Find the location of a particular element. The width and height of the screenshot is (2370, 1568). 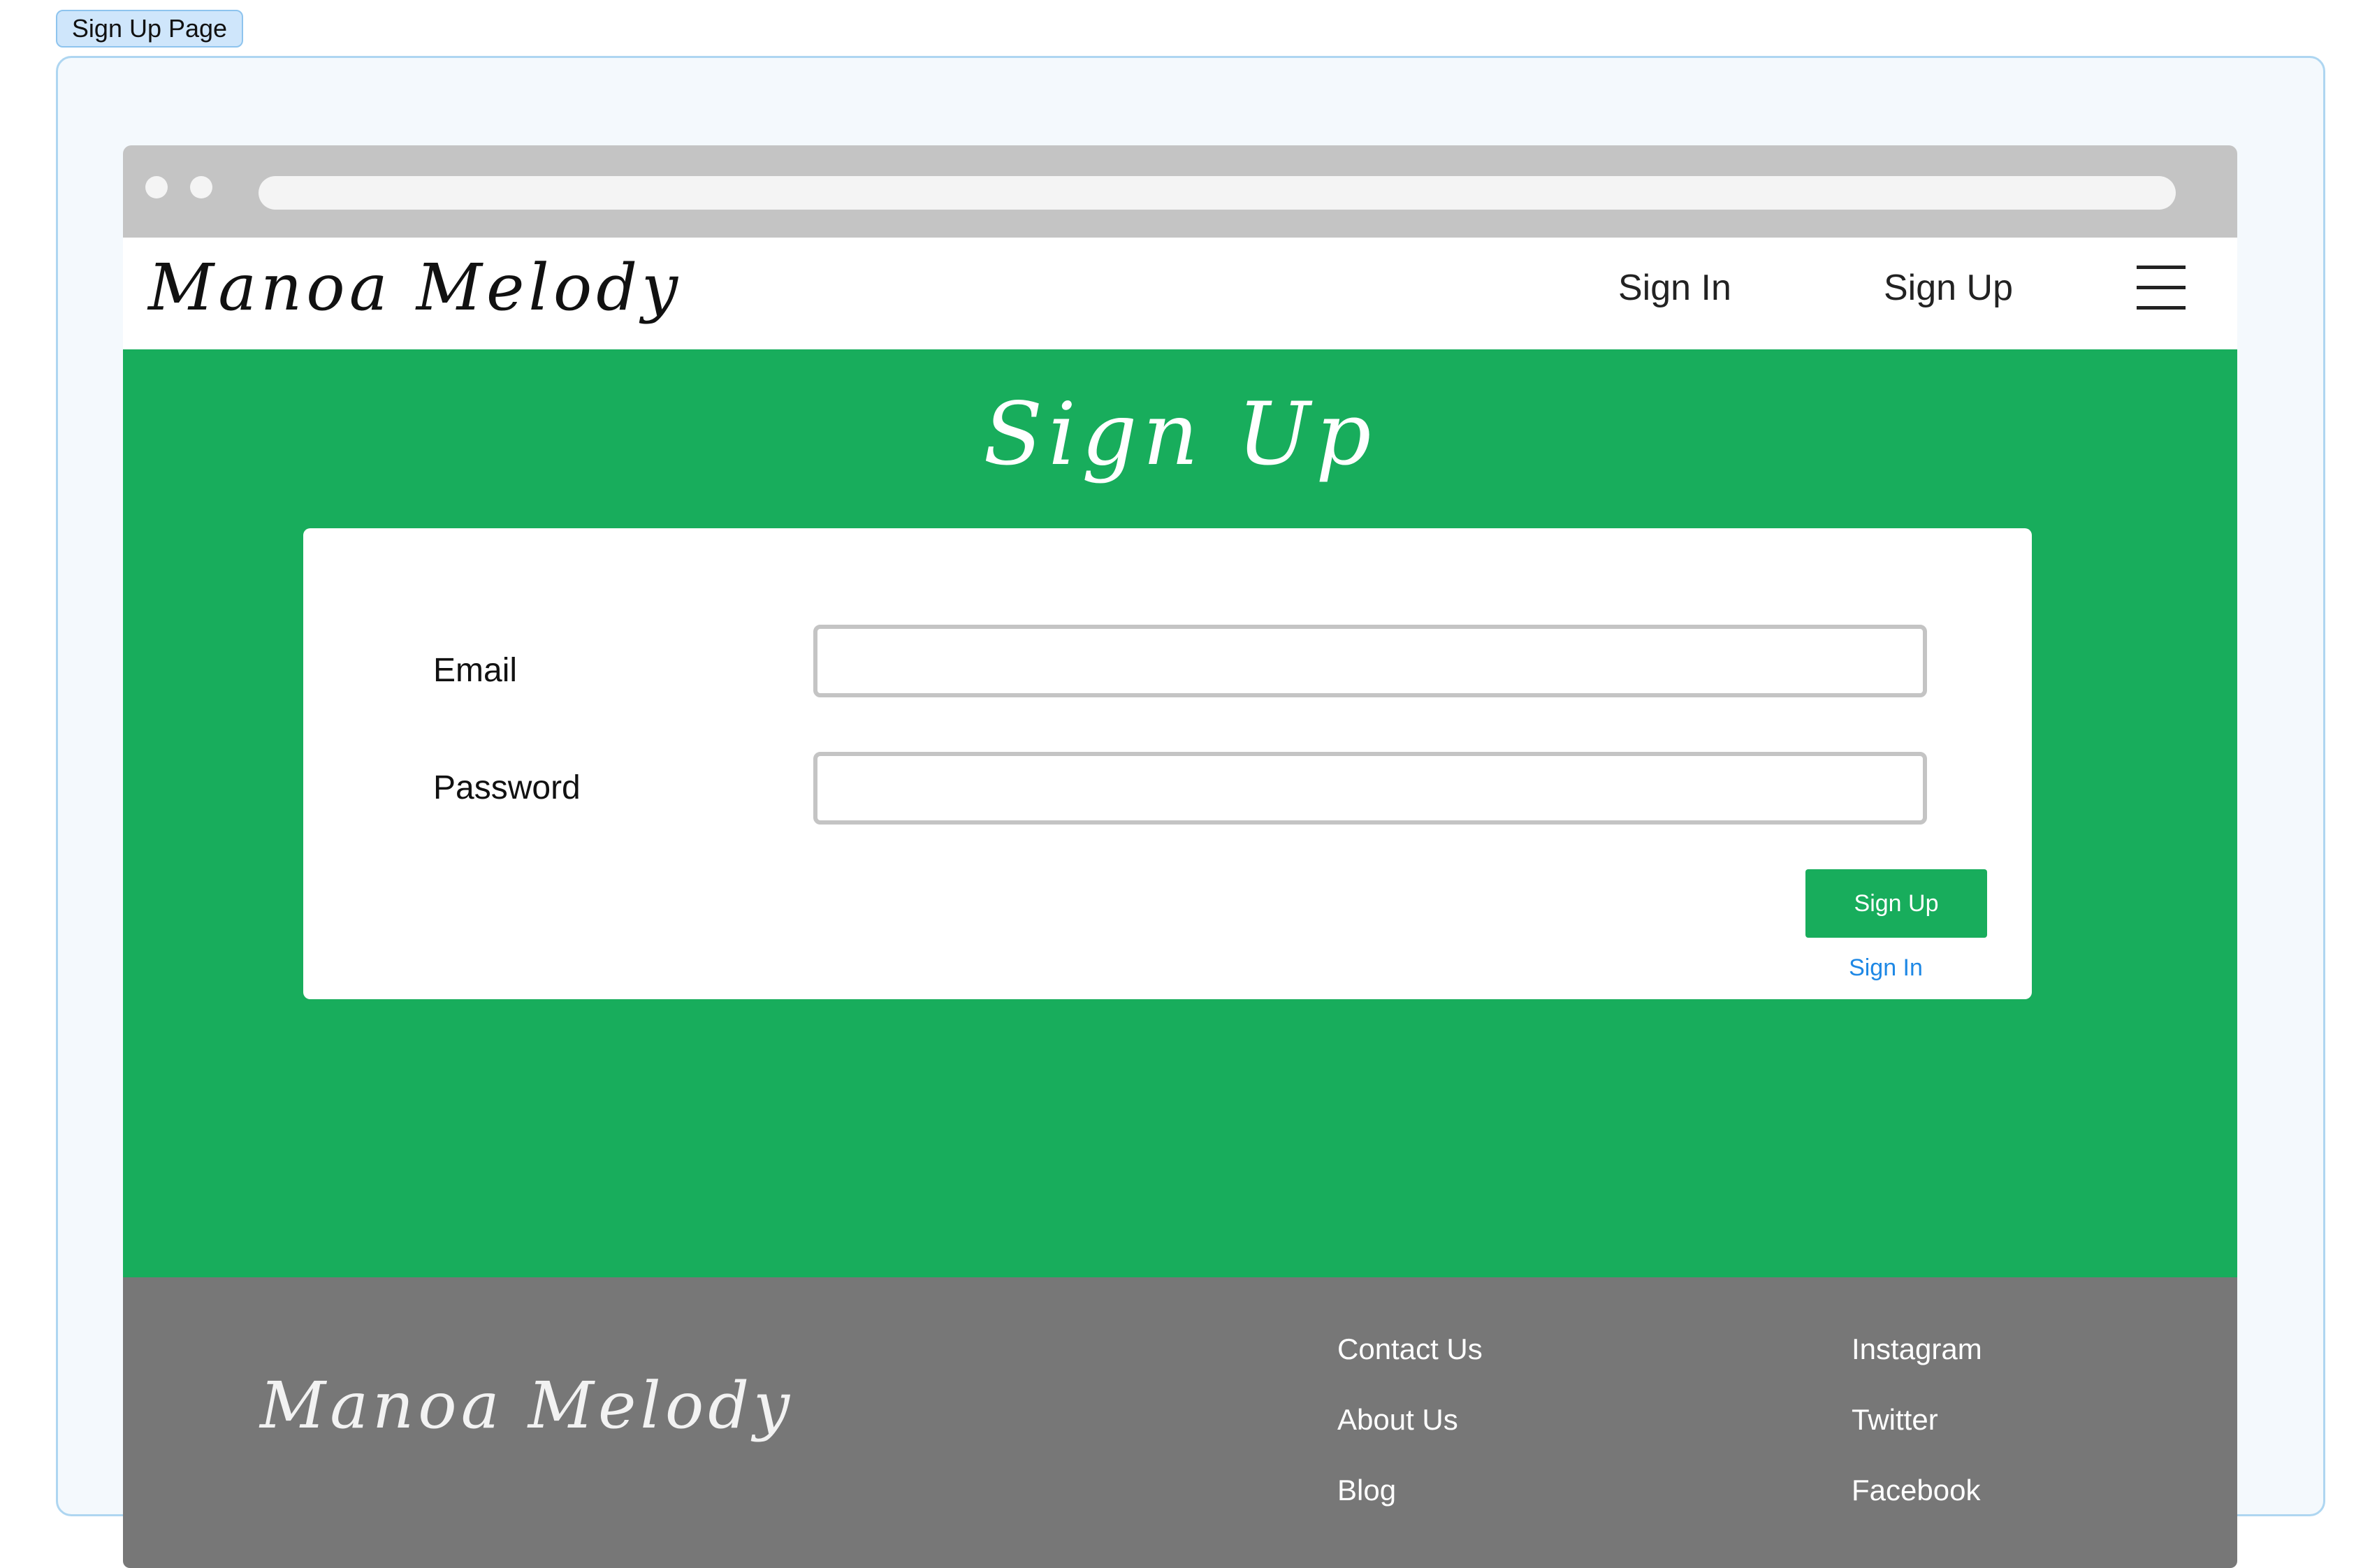

sign-up-button: Sign Up is located at coordinates (1896, 903).